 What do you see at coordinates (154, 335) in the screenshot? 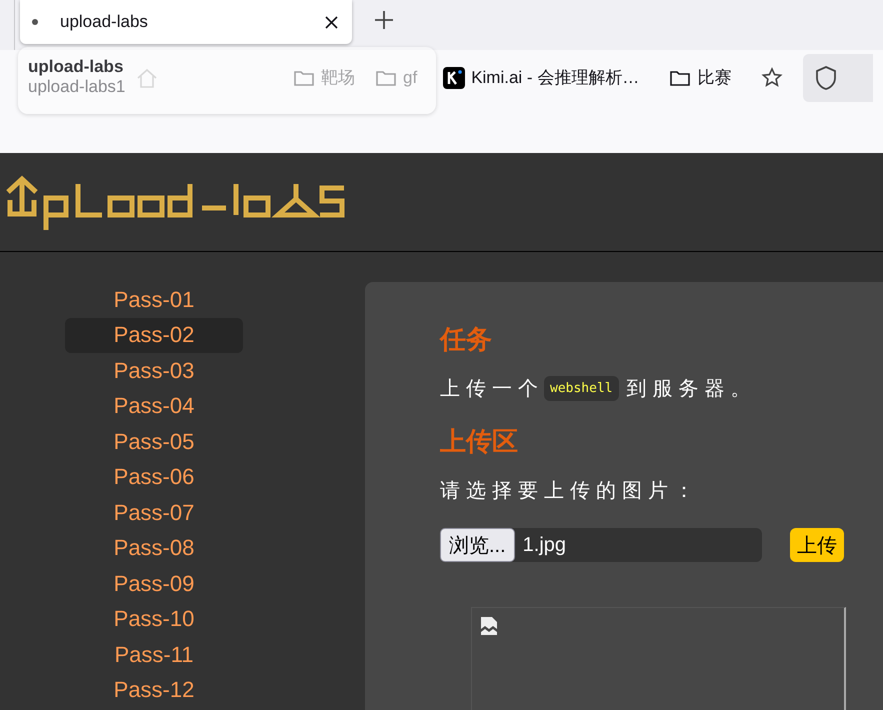
I see `pass-link: Pass-02` at bounding box center [154, 335].